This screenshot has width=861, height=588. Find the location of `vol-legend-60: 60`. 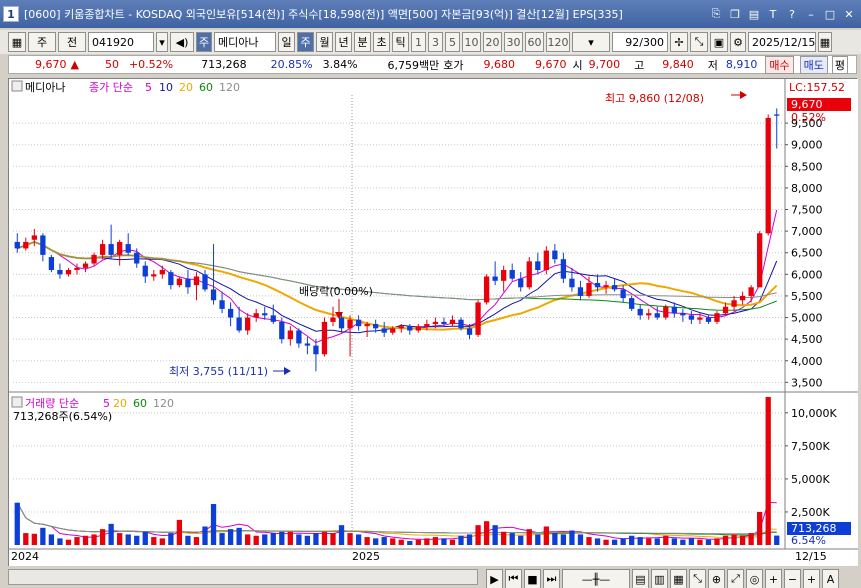

vol-legend-60: 60 is located at coordinates (140, 403).